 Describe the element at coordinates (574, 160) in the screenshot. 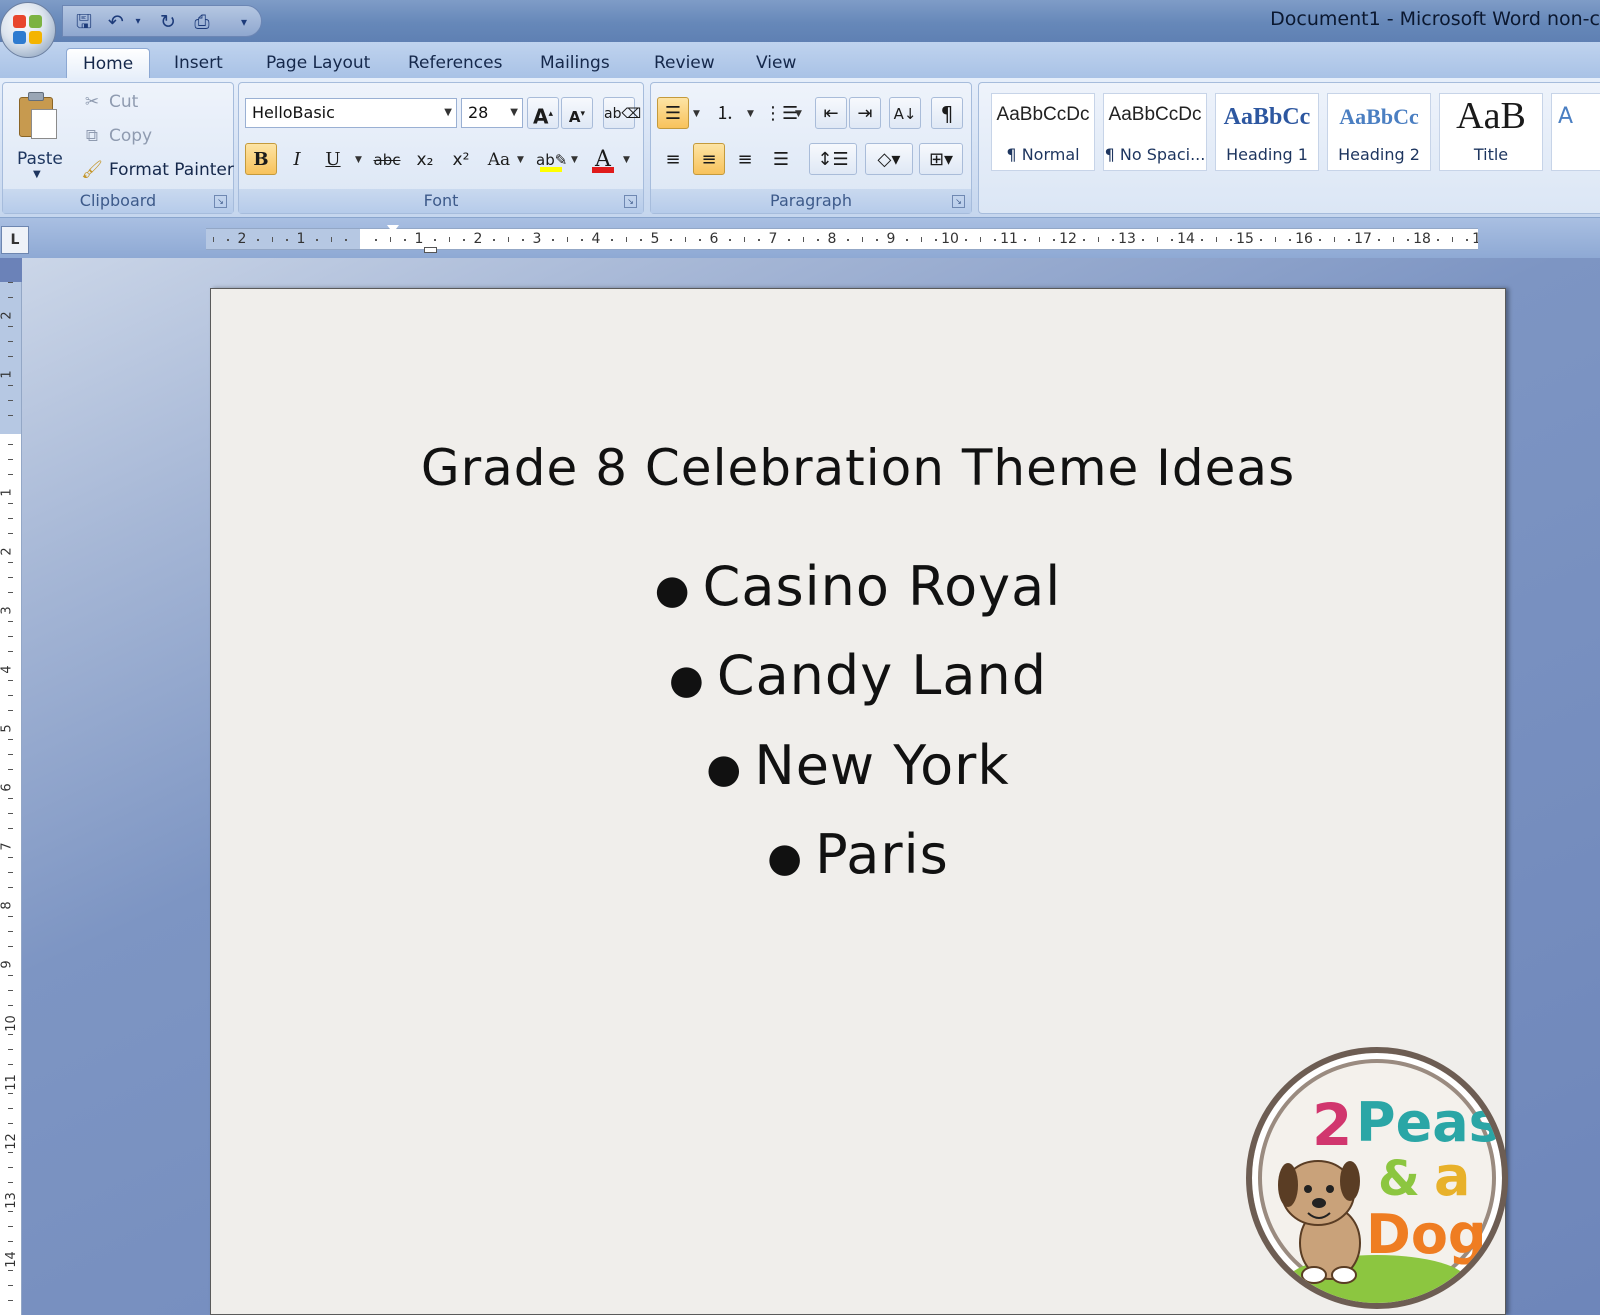

I see `highlight-dropdown-icon: ▼` at that location.